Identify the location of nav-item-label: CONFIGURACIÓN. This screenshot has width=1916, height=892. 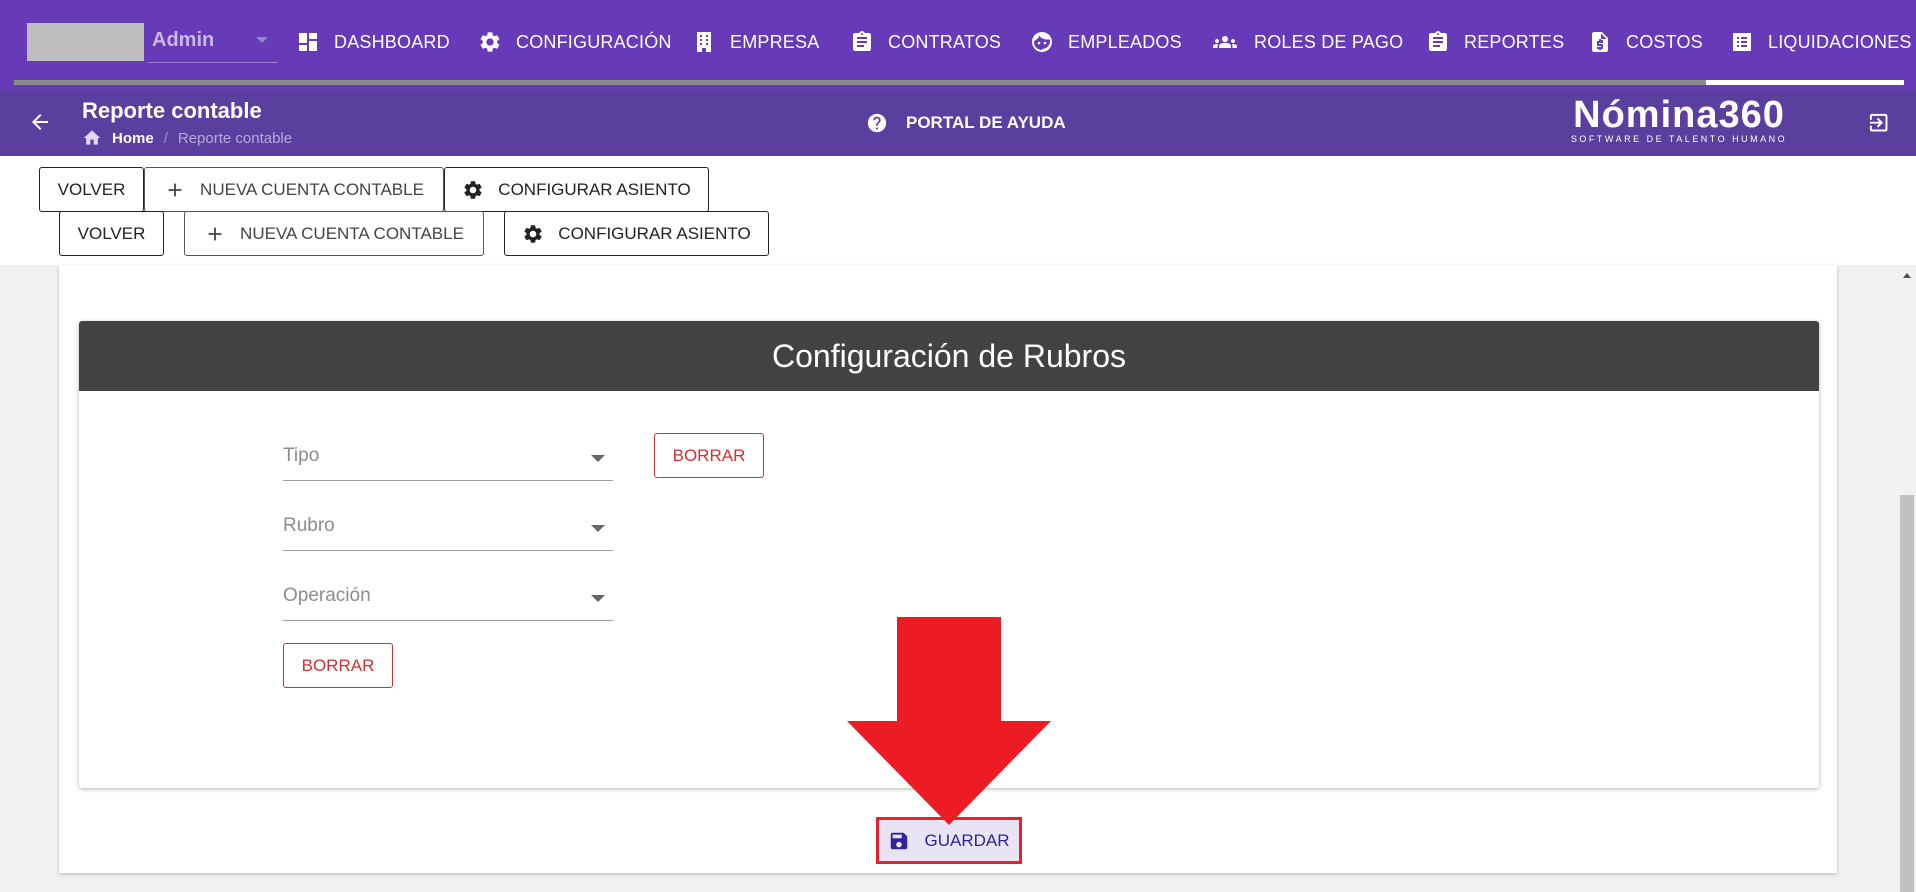
(594, 41).